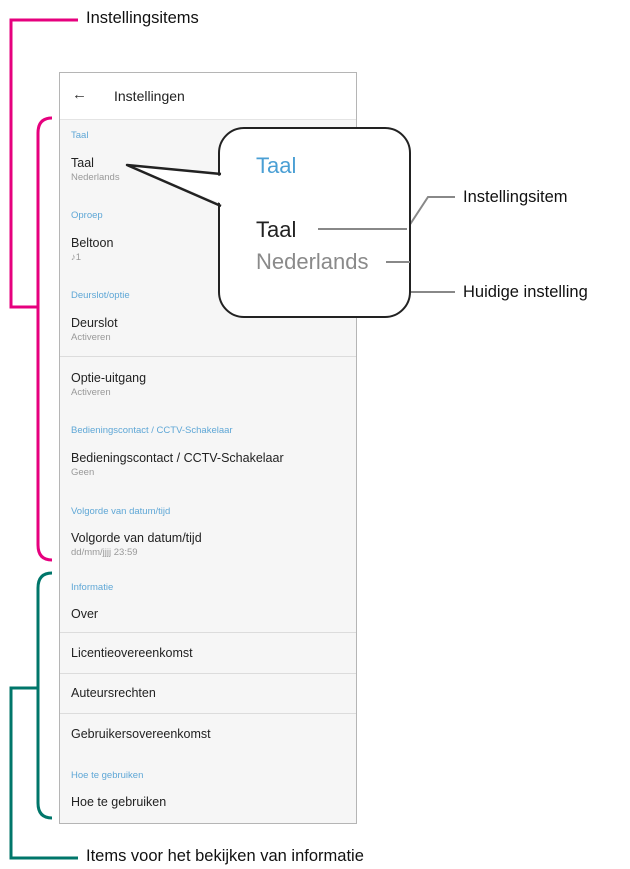 The width and height of the screenshot is (630, 869). What do you see at coordinates (267, 213) in the screenshot?
I see `callout-pointer-join` at bounding box center [267, 213].